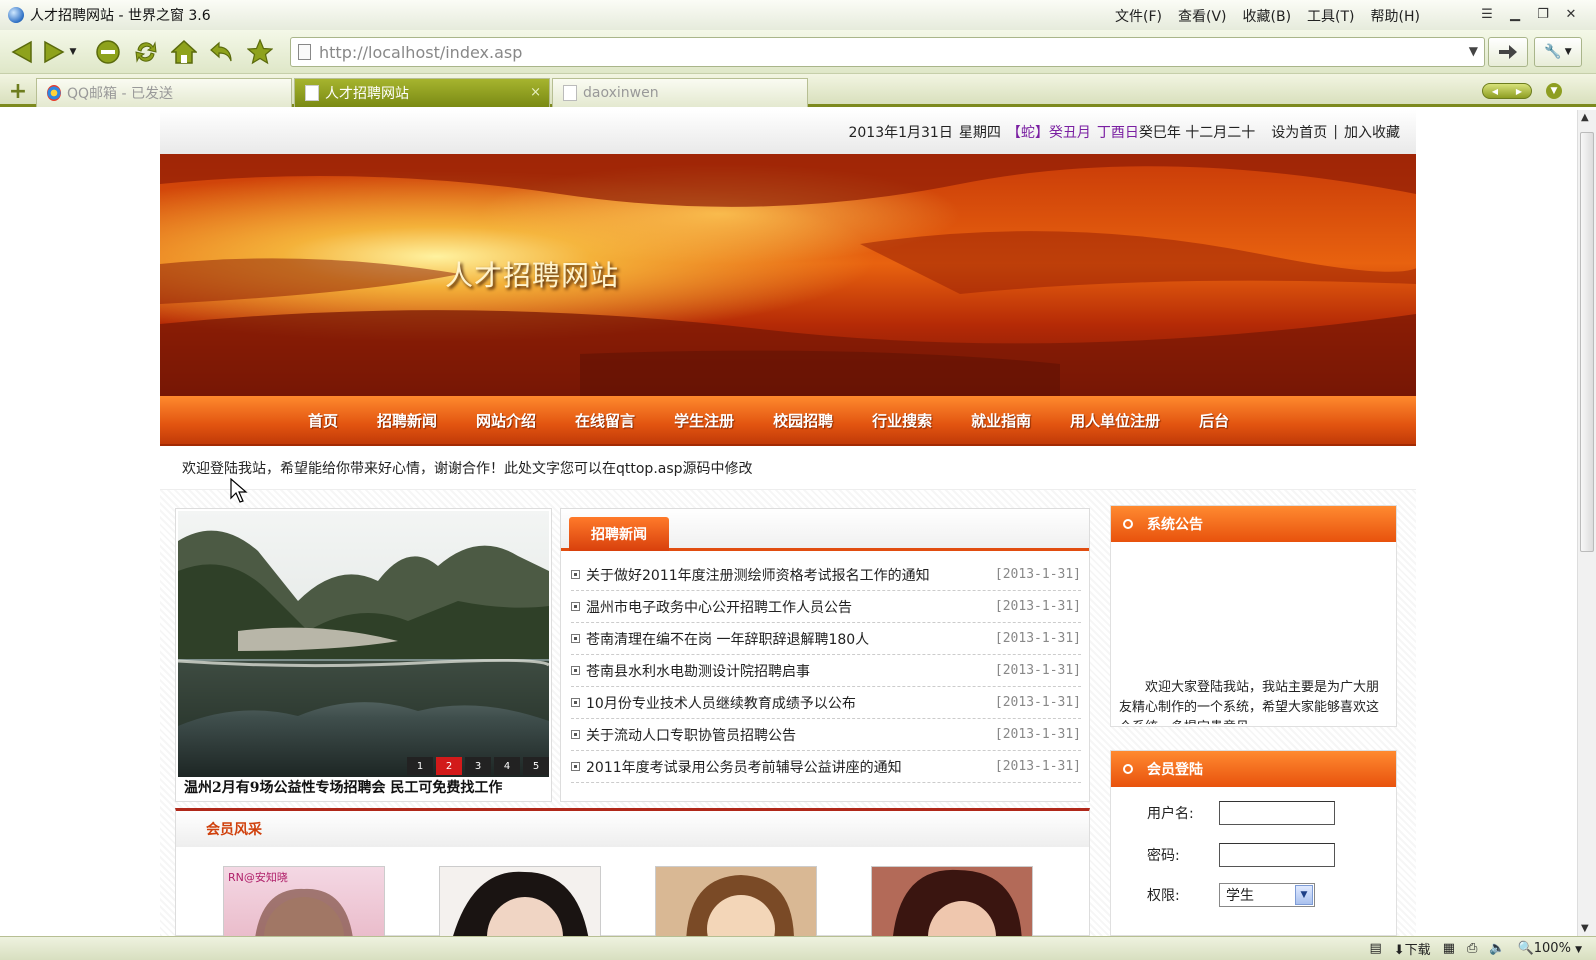 The image size is (1596, 960). Describe the element at coordinates (1267, 895) in the screenshot. I see `role-select: 学生 ▼` at that location.